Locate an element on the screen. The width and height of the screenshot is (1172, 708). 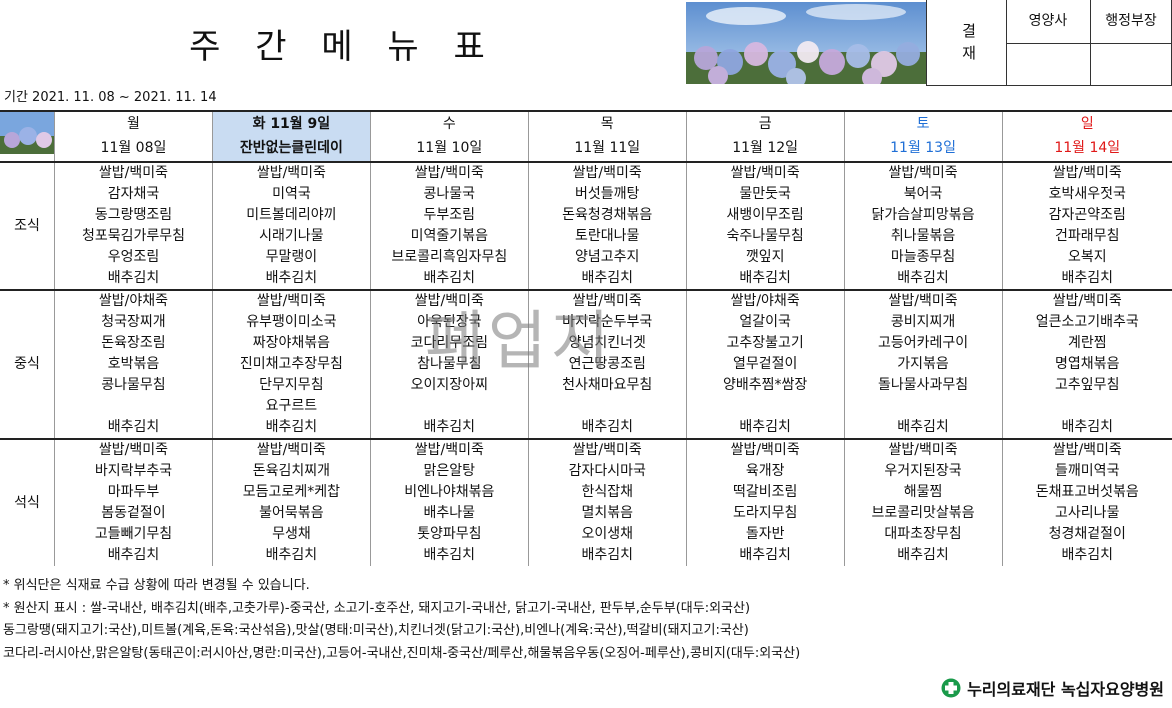
menu-item: 콩나물국 is located at coordinates (449, 194).